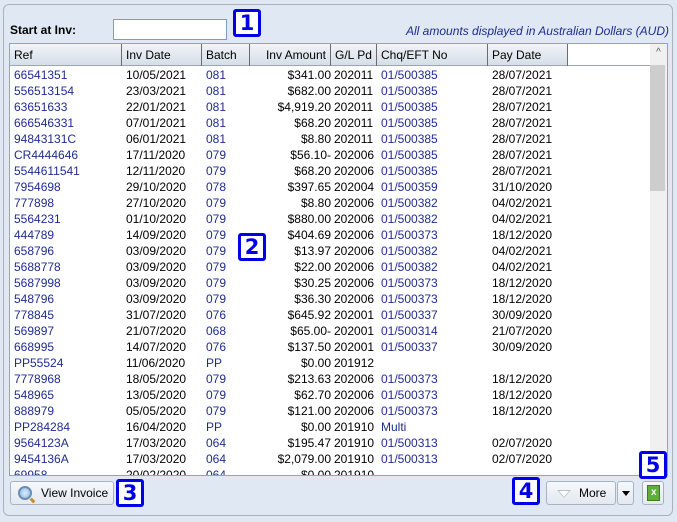 The width and height of the screenshot is (677, 522). What do you see at coordinates (66, 283) in the screenshot?
I see `cell-ref: 5687998` at bounding box center [66, 283].